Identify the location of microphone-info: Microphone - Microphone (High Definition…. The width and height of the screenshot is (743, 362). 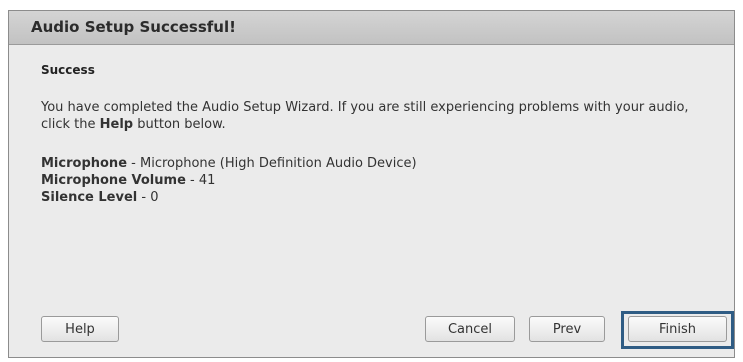
(377, 163).